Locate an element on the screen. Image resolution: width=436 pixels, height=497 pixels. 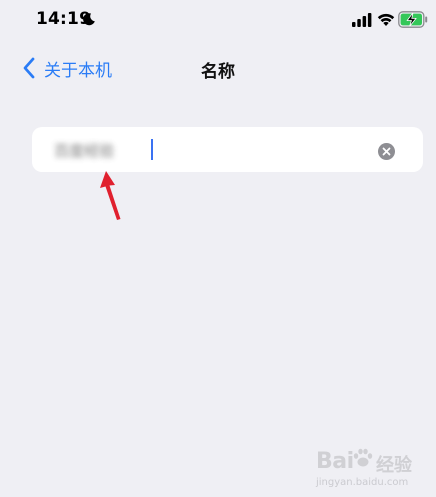
navigation-bar: 关于本机 名称 is located at coordinates (218, 67).